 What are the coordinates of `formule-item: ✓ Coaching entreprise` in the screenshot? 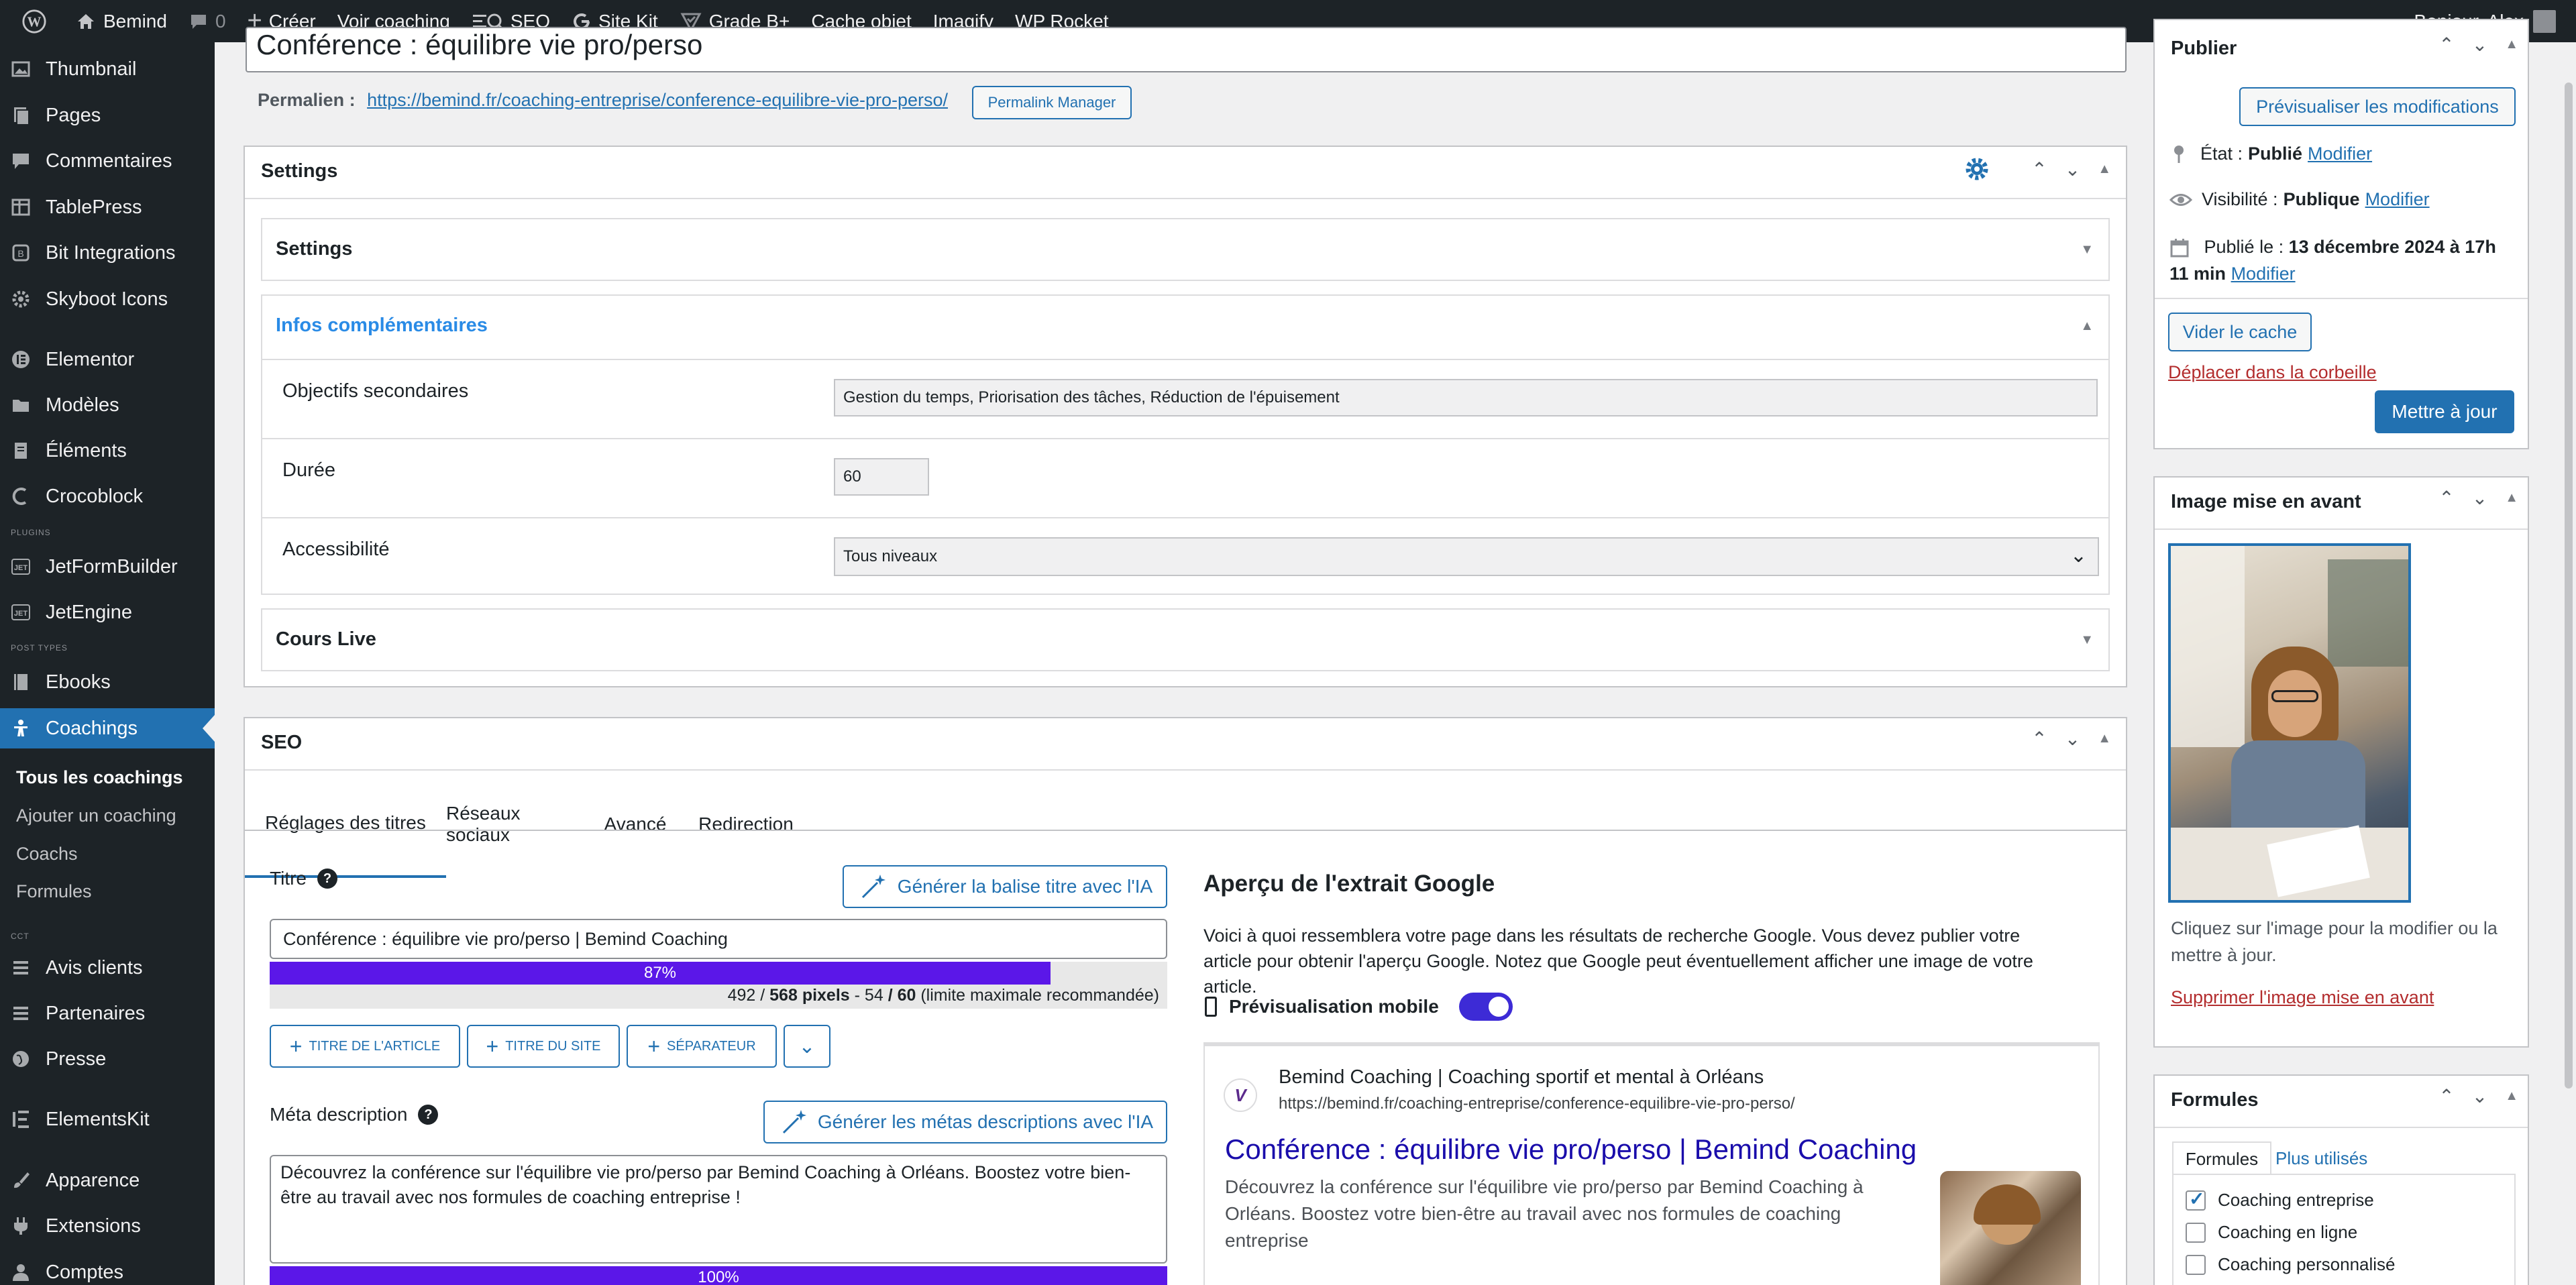 It's located at (2280, 1199).